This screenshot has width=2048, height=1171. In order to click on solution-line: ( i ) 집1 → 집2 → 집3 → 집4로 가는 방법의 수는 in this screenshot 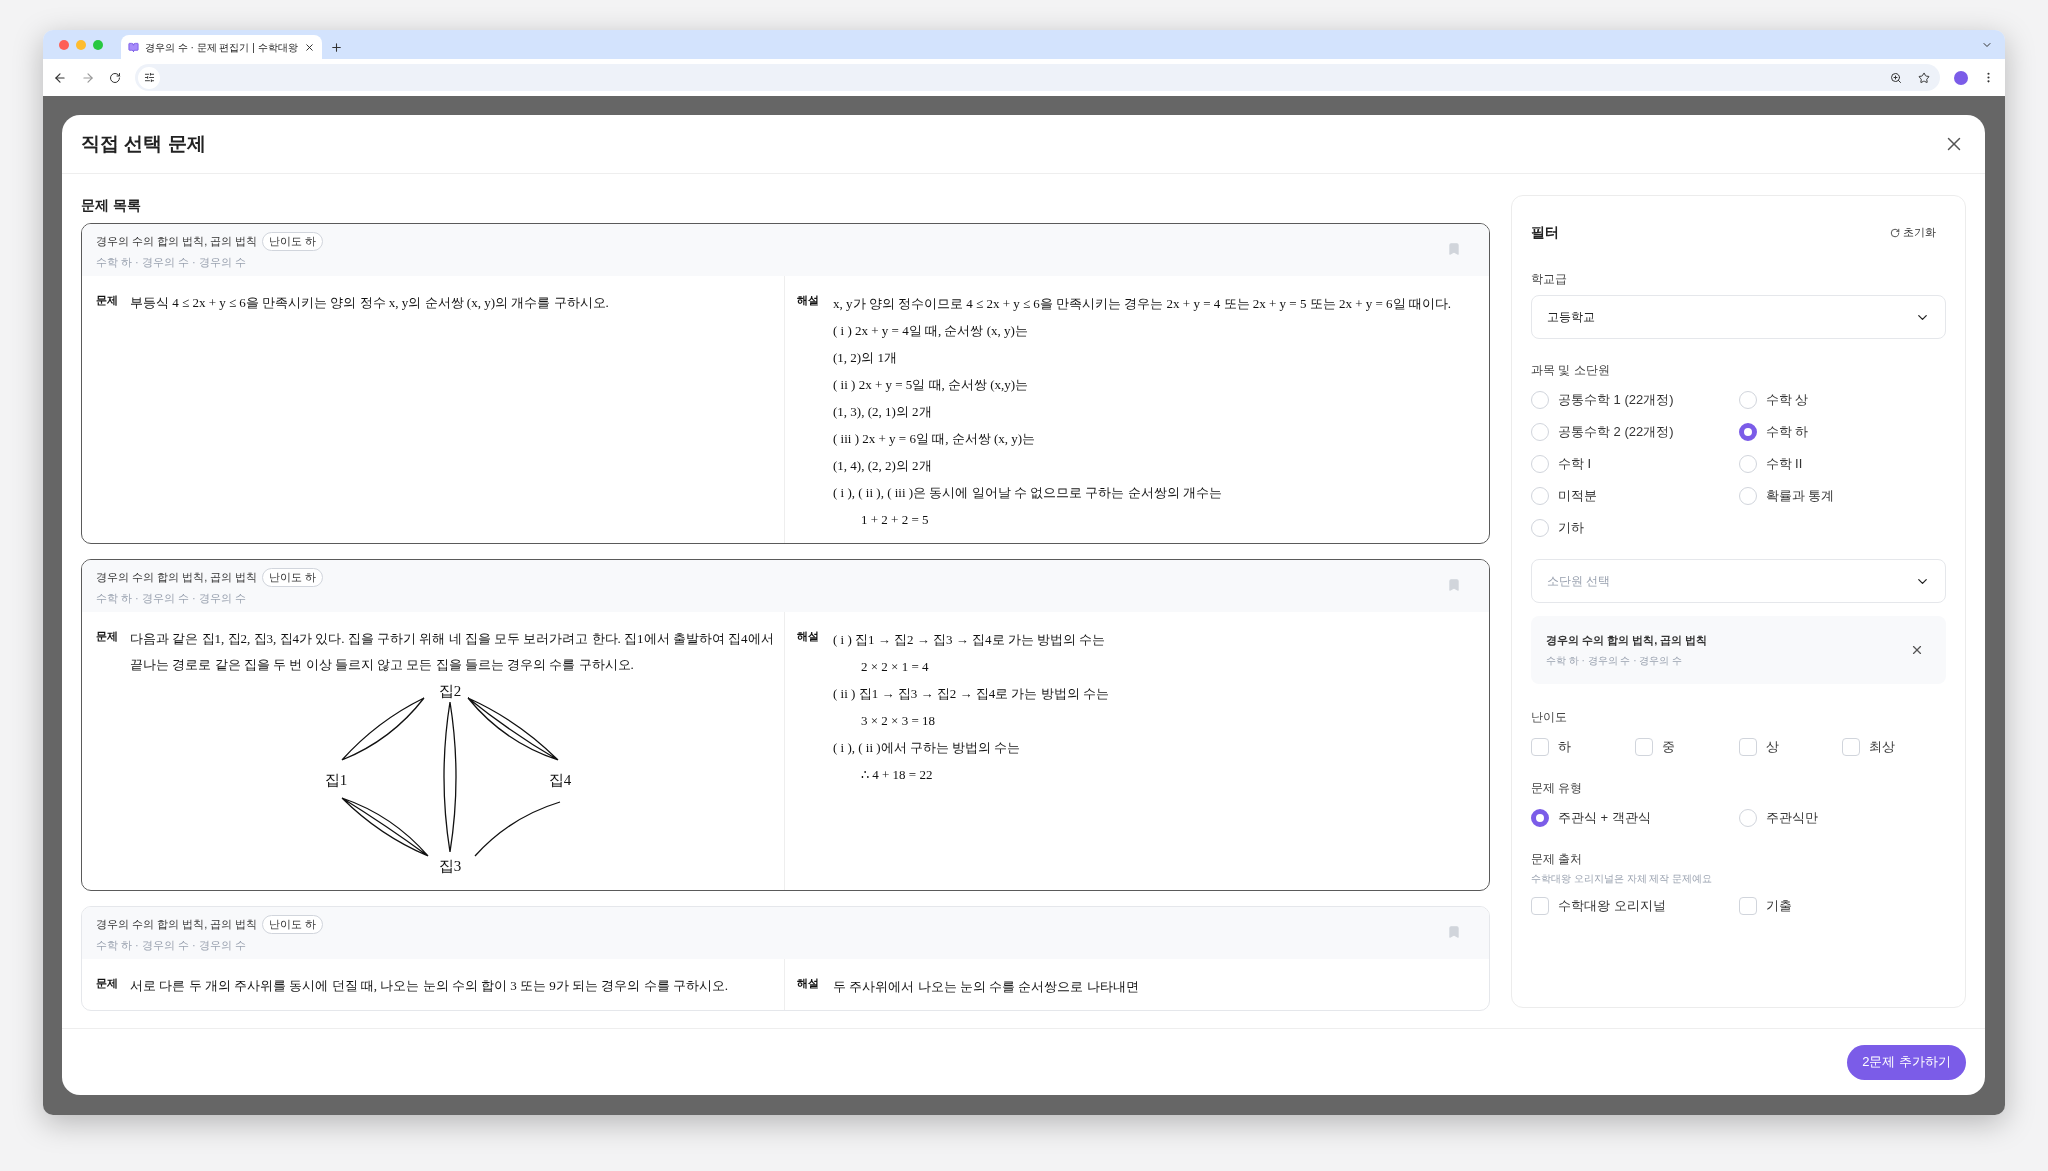, I will do `click(970, 640)`.